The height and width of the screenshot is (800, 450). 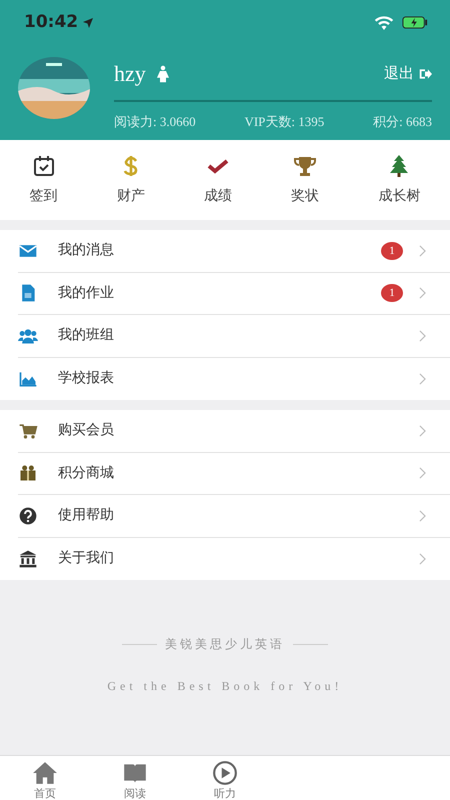 I want to click on menu-item: 使用帮助, so click(x=234, y=516).